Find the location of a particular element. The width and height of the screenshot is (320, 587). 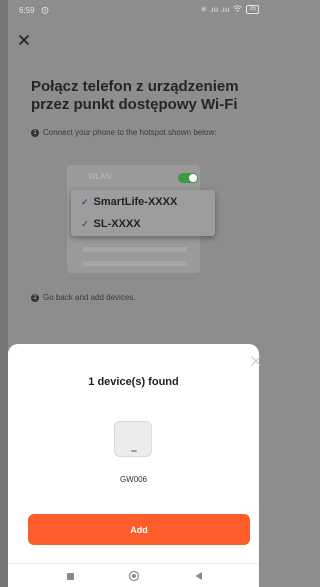

wlan-toggle-icon is located at coordinates (188, 178).